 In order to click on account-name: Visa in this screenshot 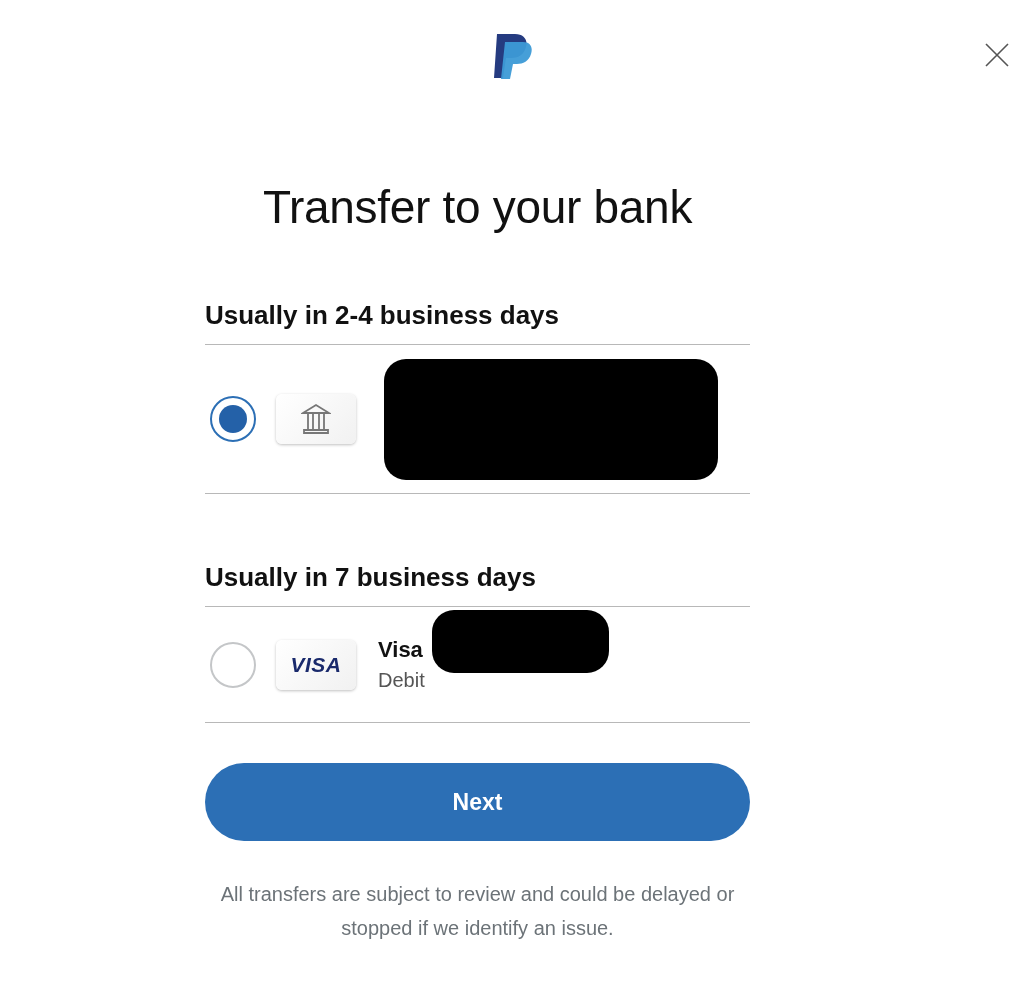, I will do `click(401, 650)`.